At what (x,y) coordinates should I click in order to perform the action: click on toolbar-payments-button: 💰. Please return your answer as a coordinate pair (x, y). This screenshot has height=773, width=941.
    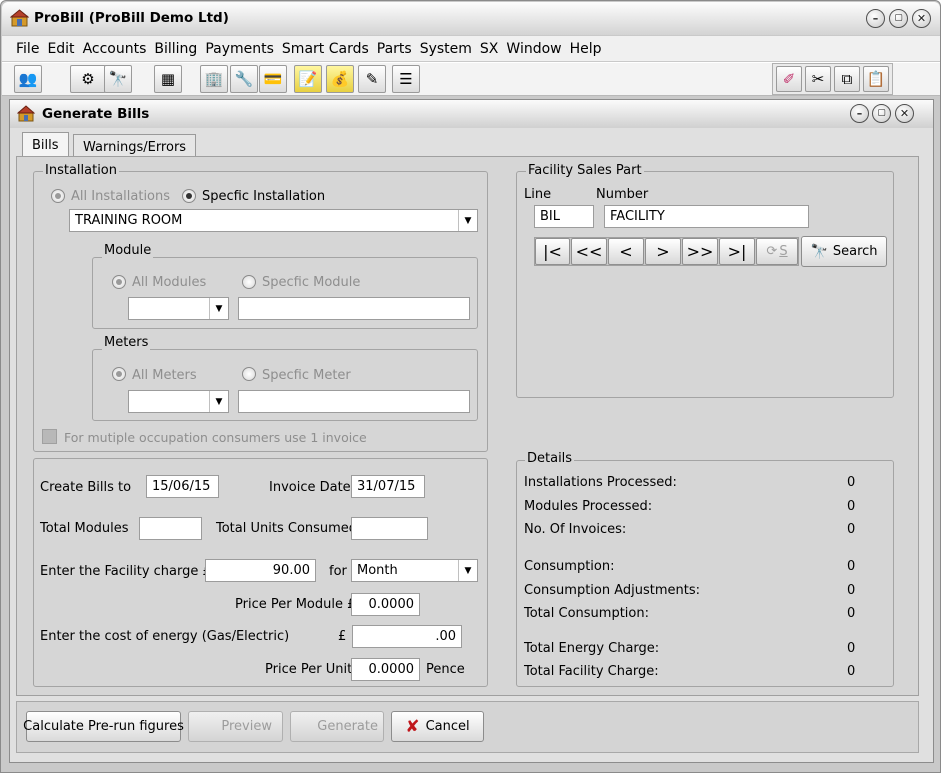
    Looking at the image, I should click on (340, 79).